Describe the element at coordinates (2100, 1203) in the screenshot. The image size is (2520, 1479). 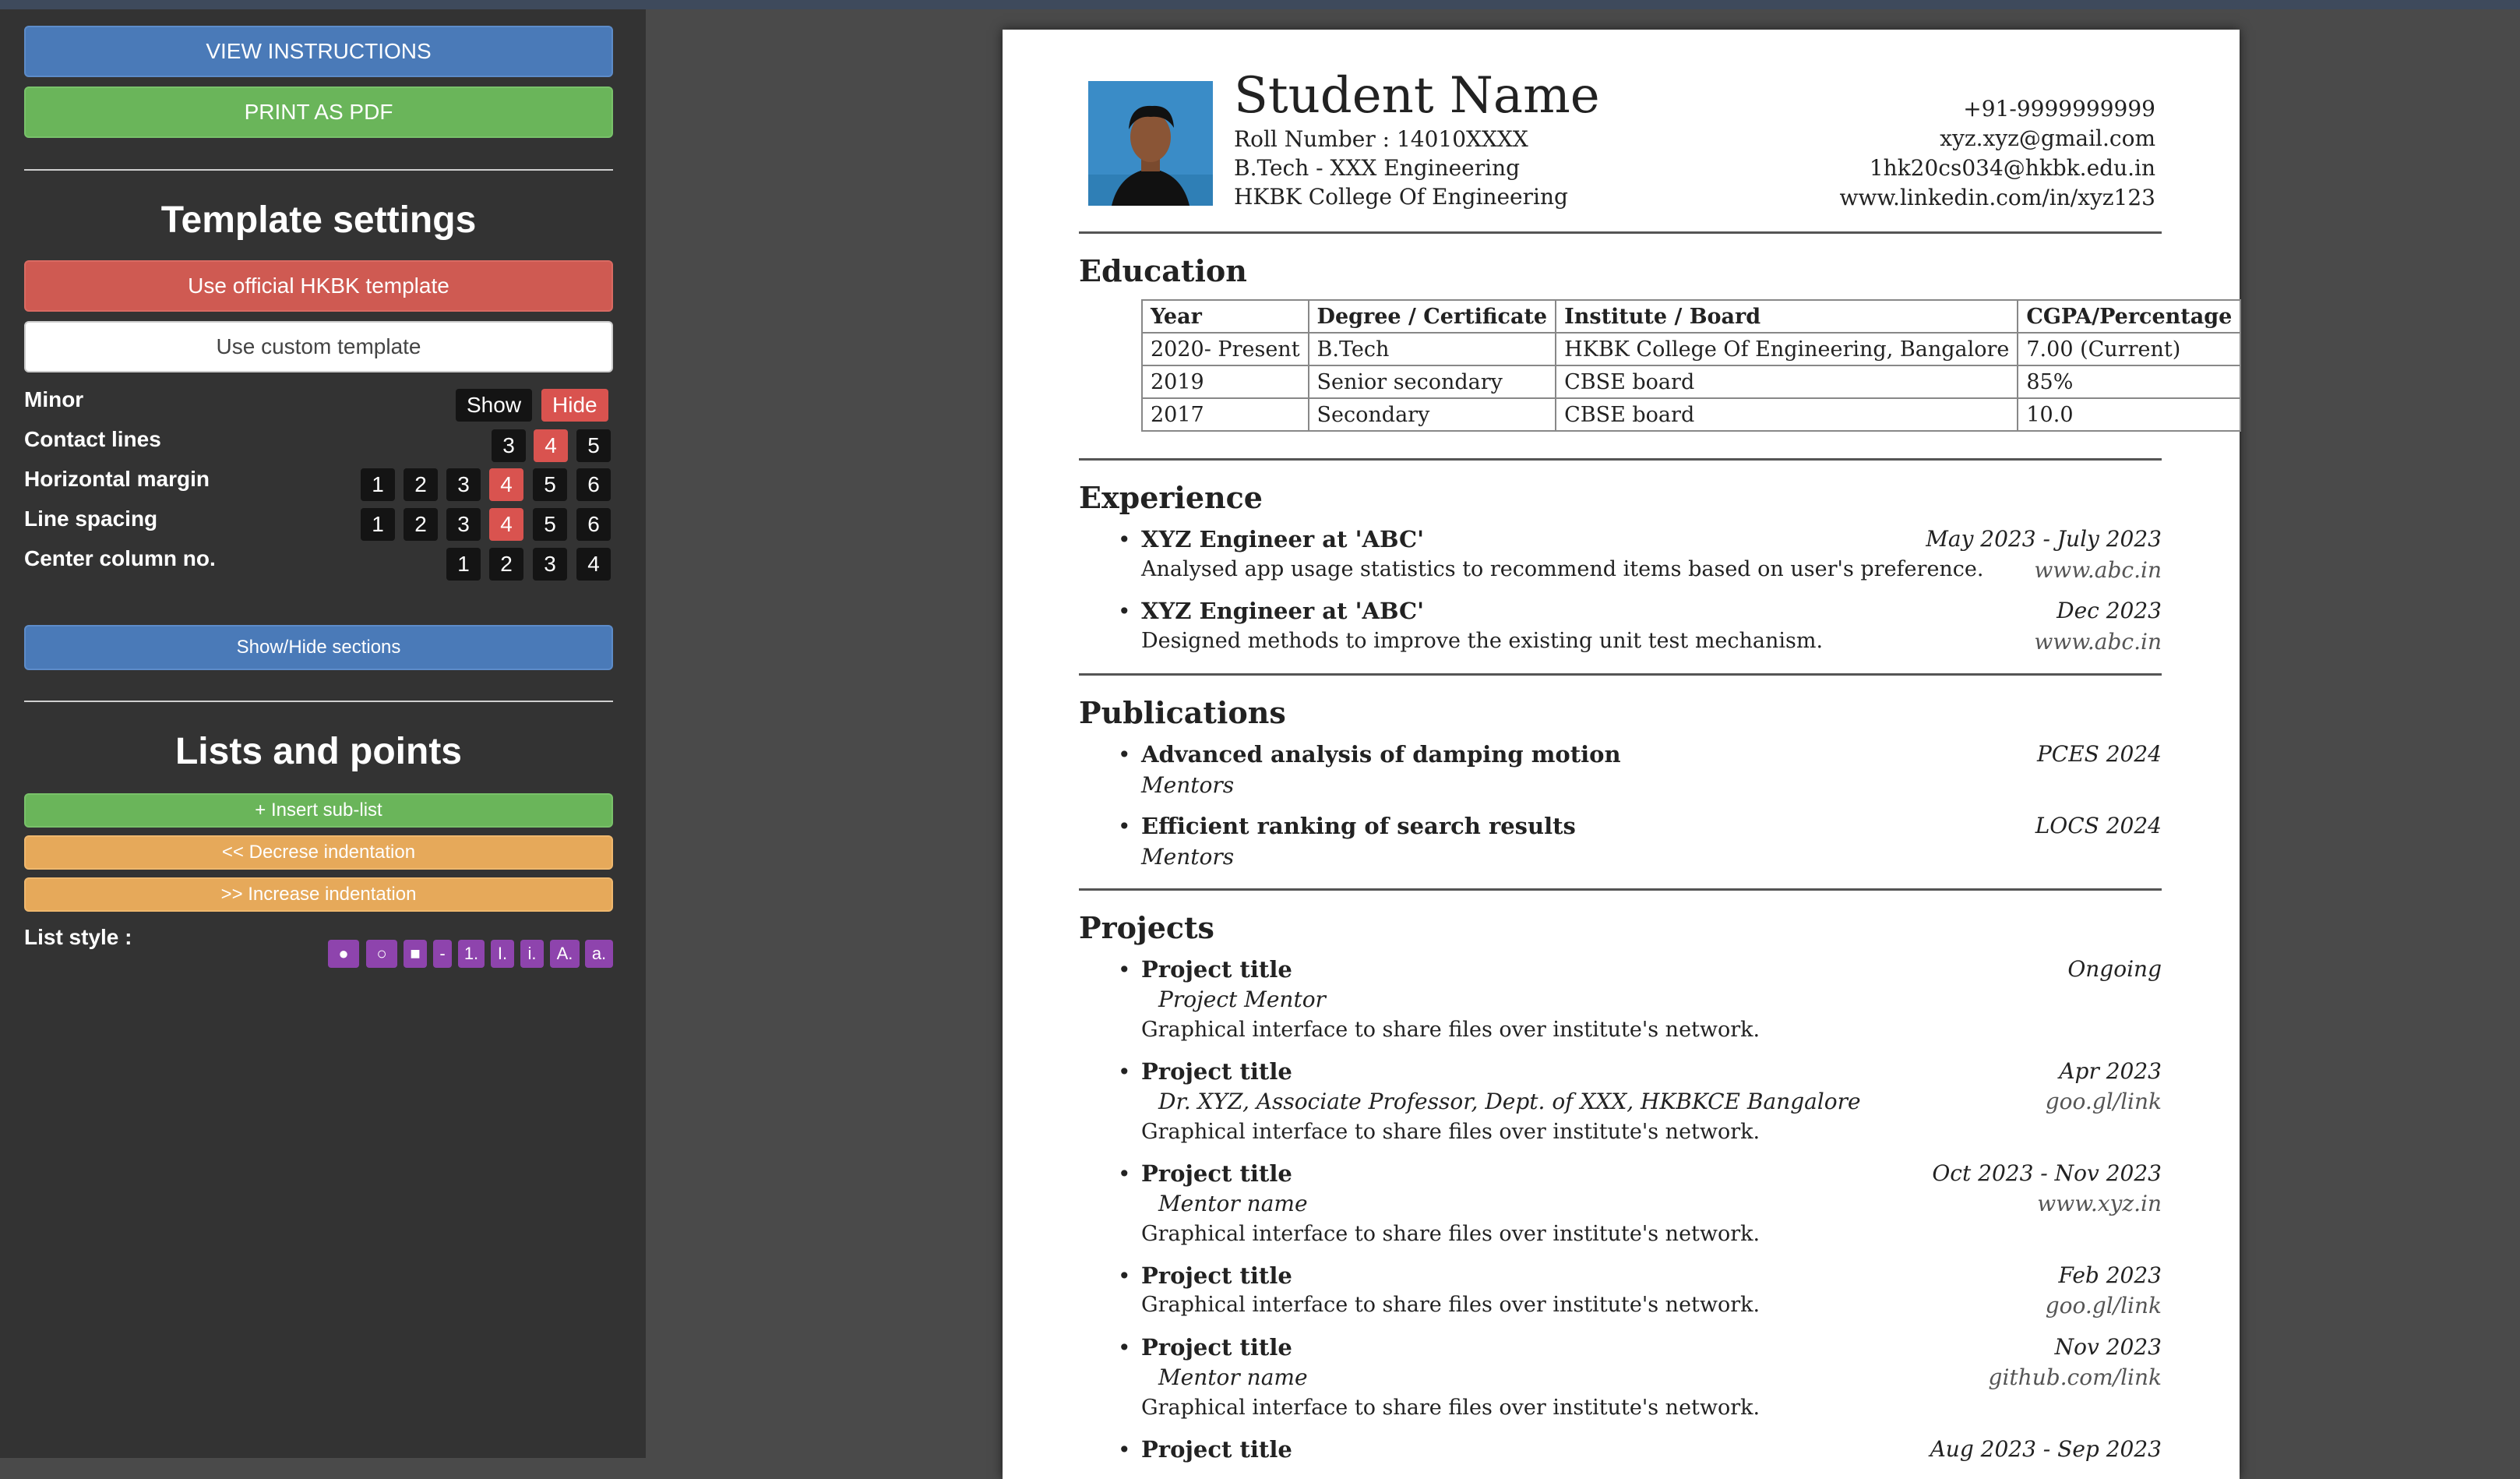
I see `project-link: www.xyz.in` at that location.